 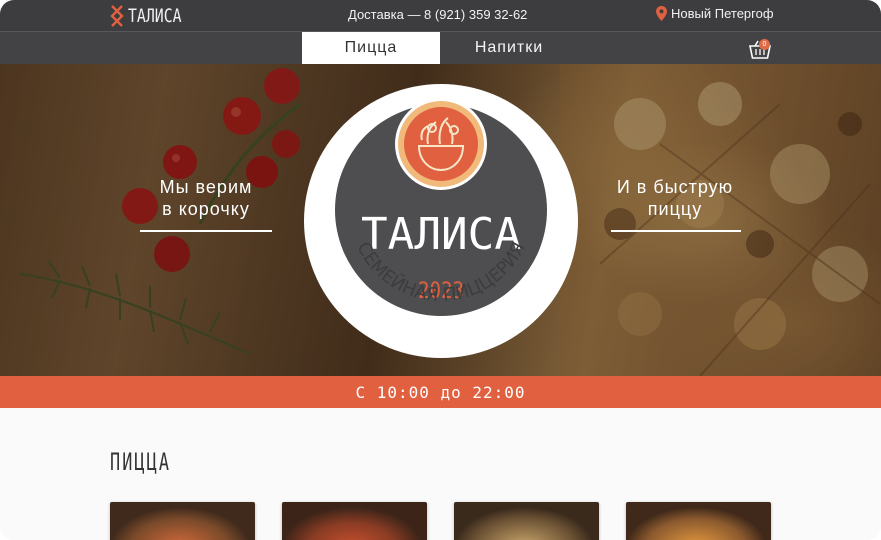 What do you see at coordinates (206, 209) in the screenshot?
I see `hero-left-line-2: в корочку` at bounding box center [206, 209].